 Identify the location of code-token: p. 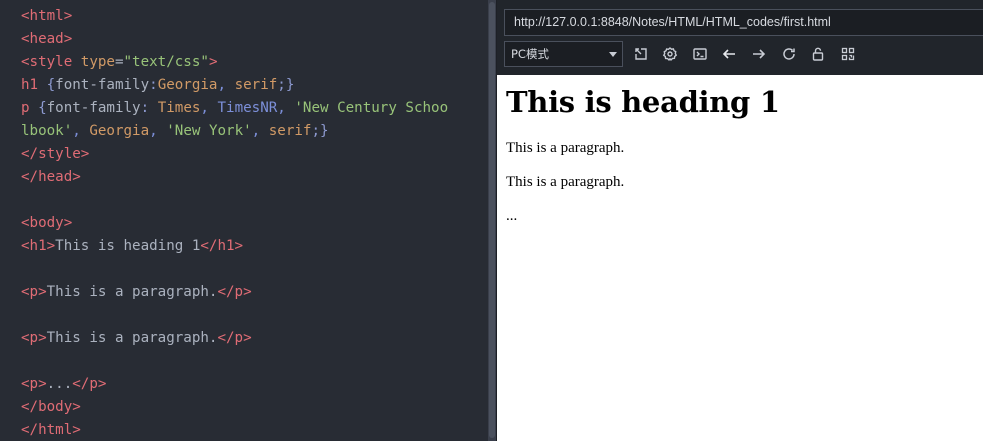
(30, 108).